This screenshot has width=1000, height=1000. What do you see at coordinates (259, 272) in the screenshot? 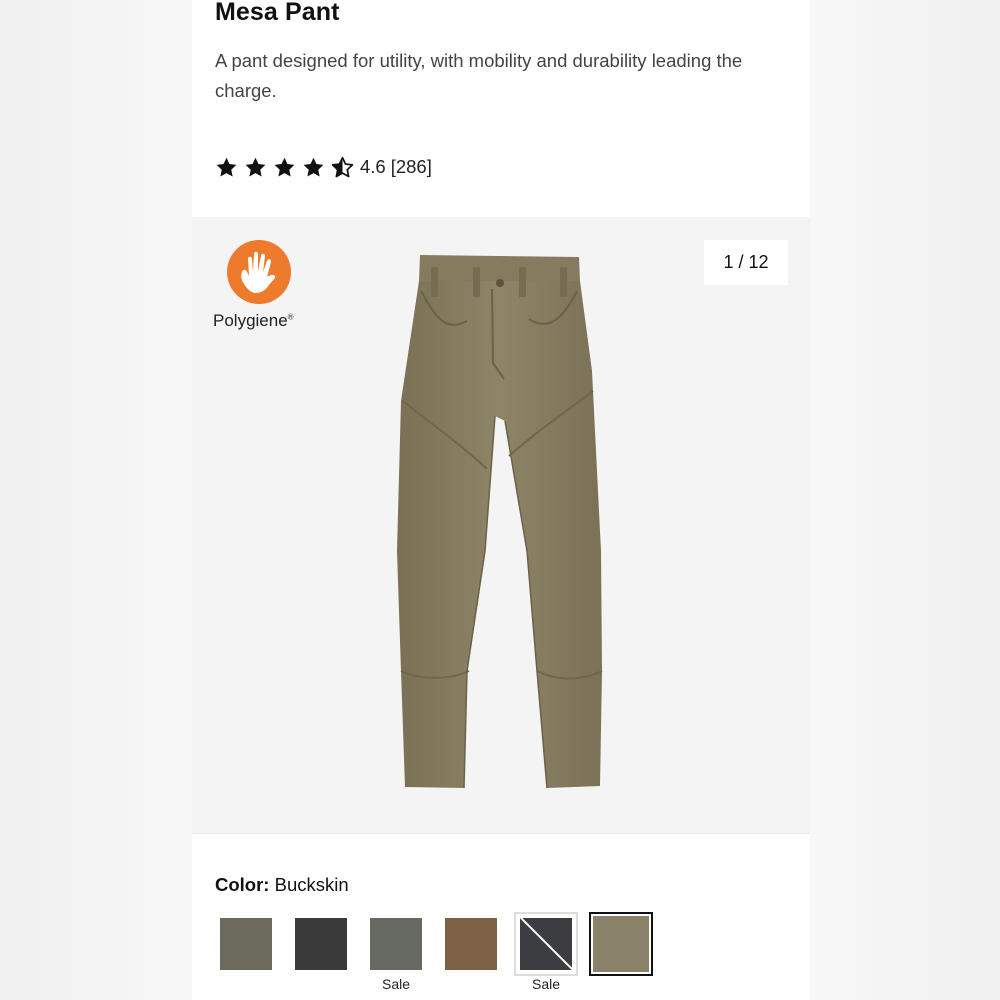
I see `polygiene-hand-logo-icon` at bounding box center [259, 272].